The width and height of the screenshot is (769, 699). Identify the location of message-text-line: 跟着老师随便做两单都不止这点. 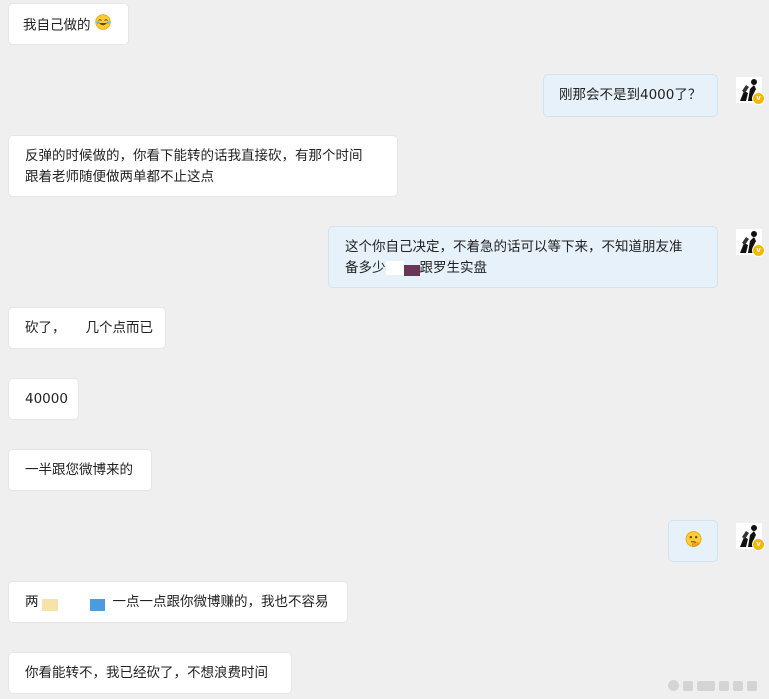
(119, 177).